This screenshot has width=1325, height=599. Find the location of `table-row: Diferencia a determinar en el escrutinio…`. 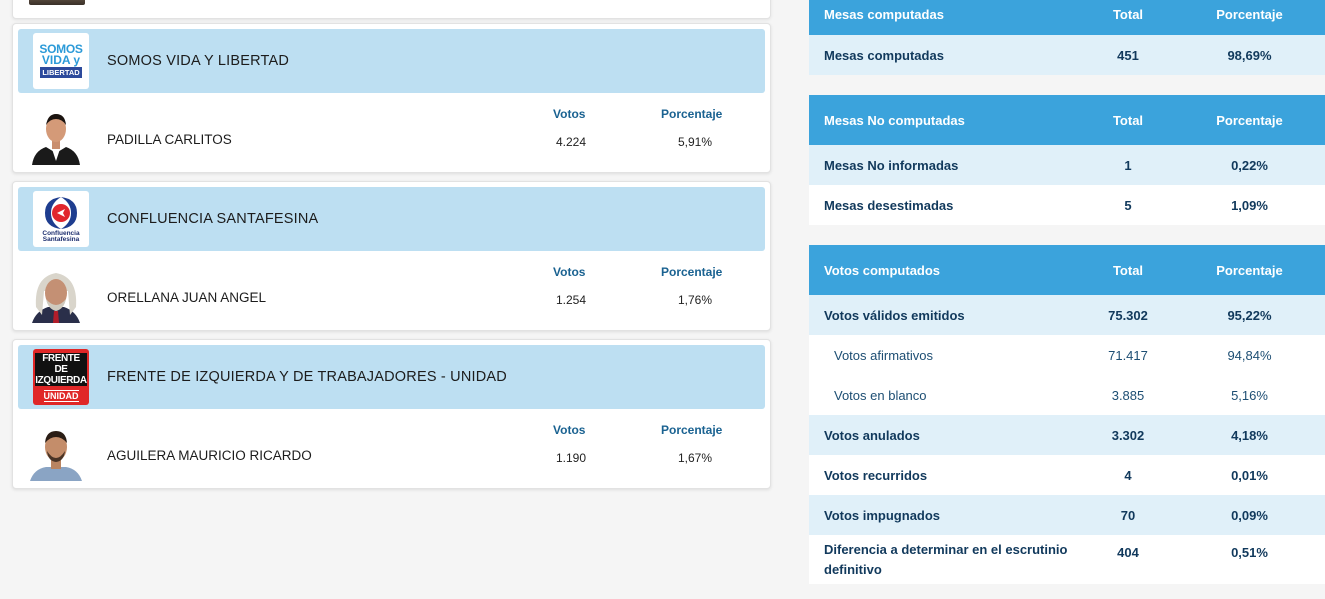

table-row: Diferencia a determinar en el escrutinio… is located at coordinates (1067, 559).